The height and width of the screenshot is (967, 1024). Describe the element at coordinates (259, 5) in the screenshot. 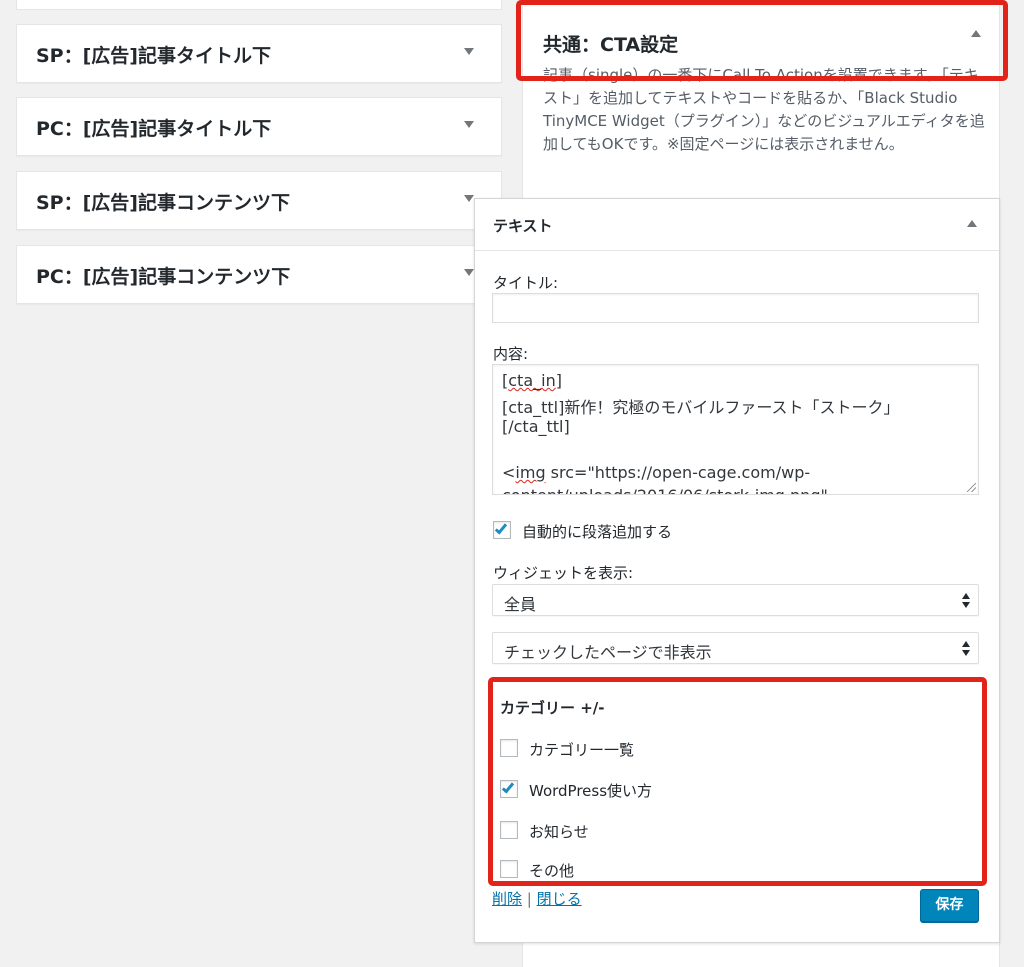

I see `panel-top-partial` at that location.